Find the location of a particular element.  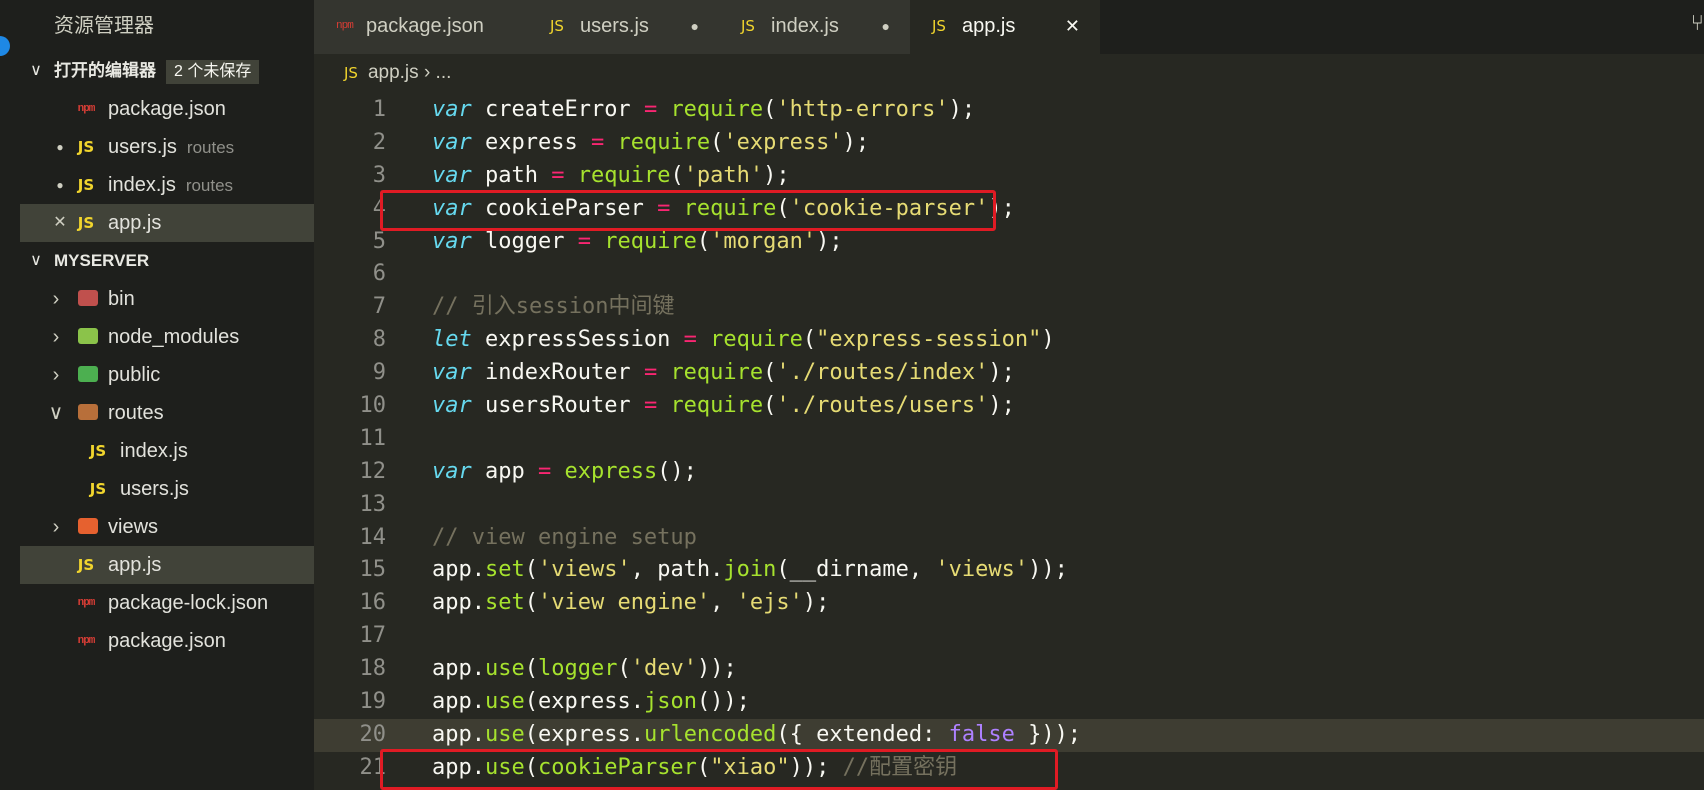

file-item: JS index.js is located at coordinates (167, 451).